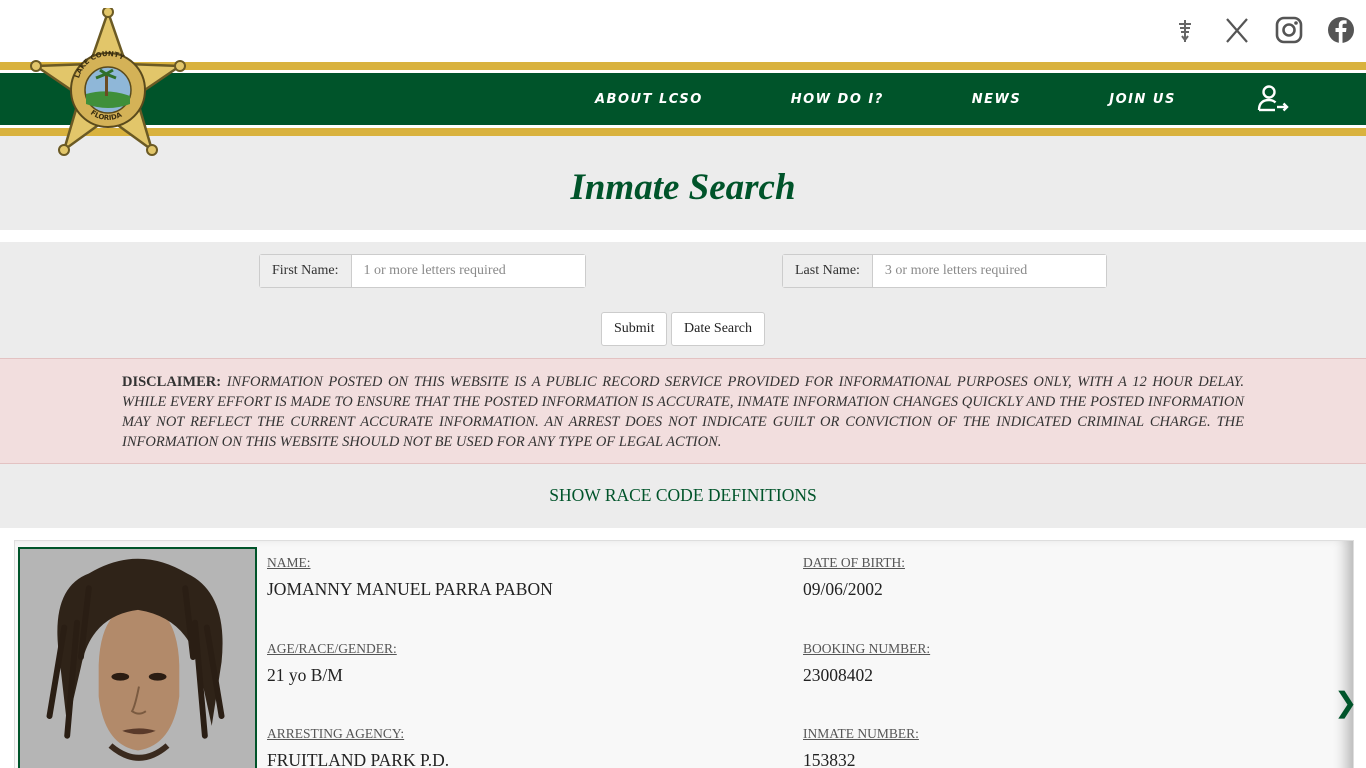 The height and width of the screenshot is (768, 1366). What do you see at coordinates (332, 648) in the screenshot?
I see `age-race-gender-label: AGE/RACE/GENDER:` at bounding box center [332, 648].